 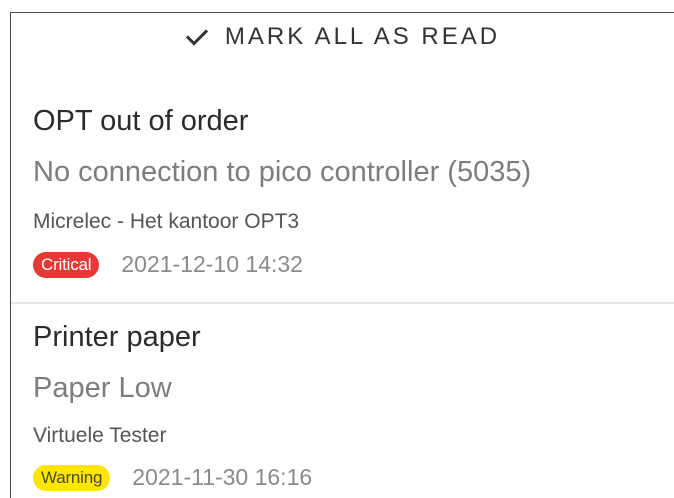 I want to click on notification-meta: Warning 2021-11-30 16:16, so click(x=172, y=477).